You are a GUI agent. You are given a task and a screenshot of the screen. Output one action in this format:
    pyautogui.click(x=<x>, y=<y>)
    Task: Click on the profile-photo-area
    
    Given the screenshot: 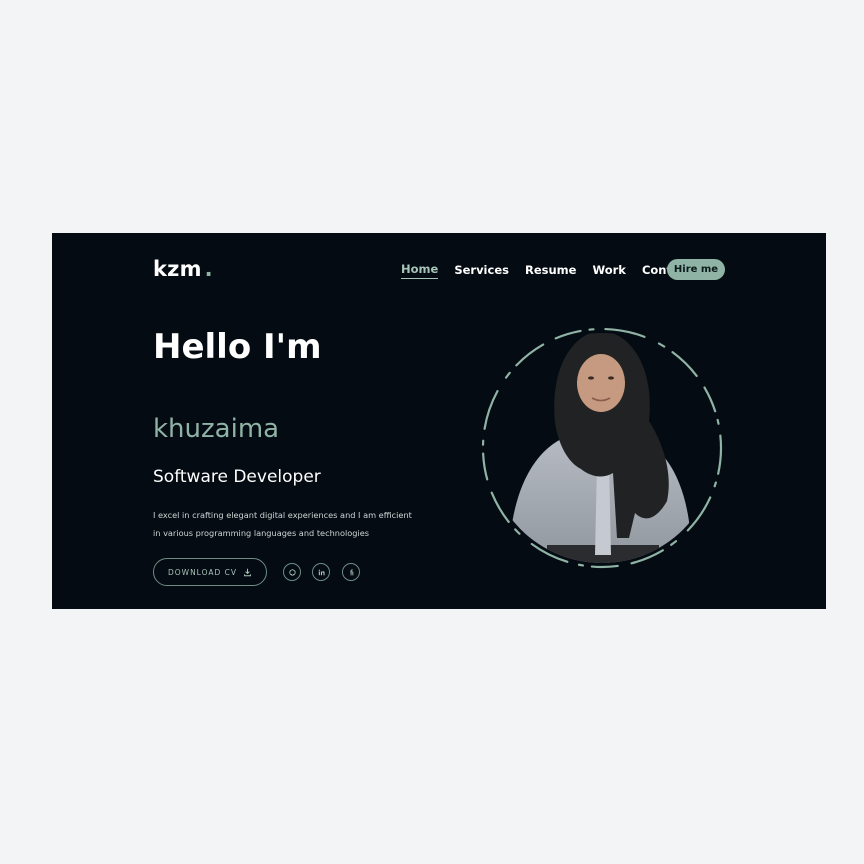 What is the action you would take?
    pyautogui.click(x=602, y=448)
    